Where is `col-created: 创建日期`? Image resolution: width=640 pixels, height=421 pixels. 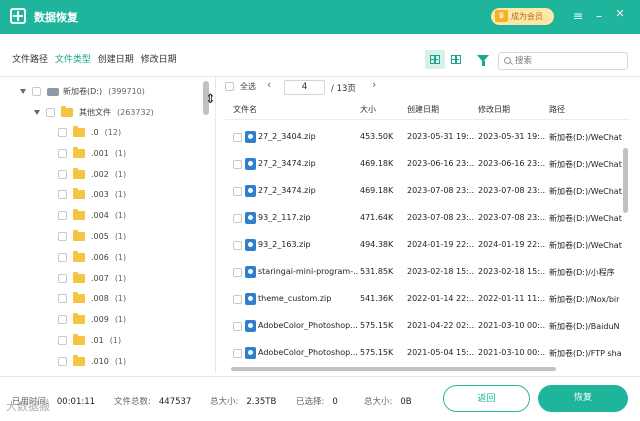 col-created: 创建日期 is located at coordinates (423, 109).